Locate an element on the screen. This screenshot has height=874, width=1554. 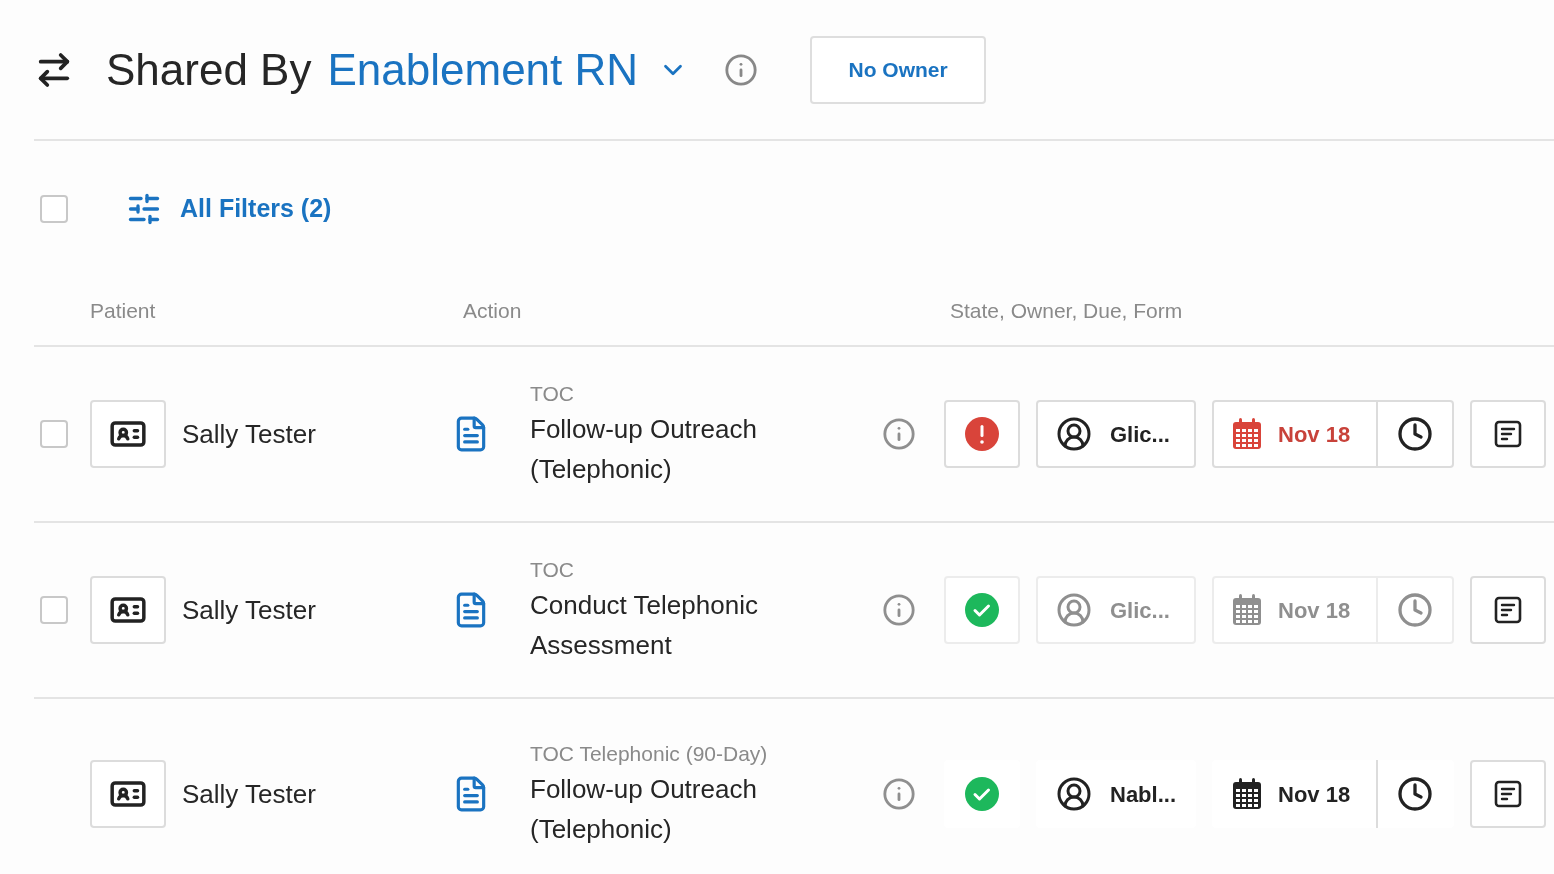
team-dropdown: Enablement RN is located at coordinates (508, 69).